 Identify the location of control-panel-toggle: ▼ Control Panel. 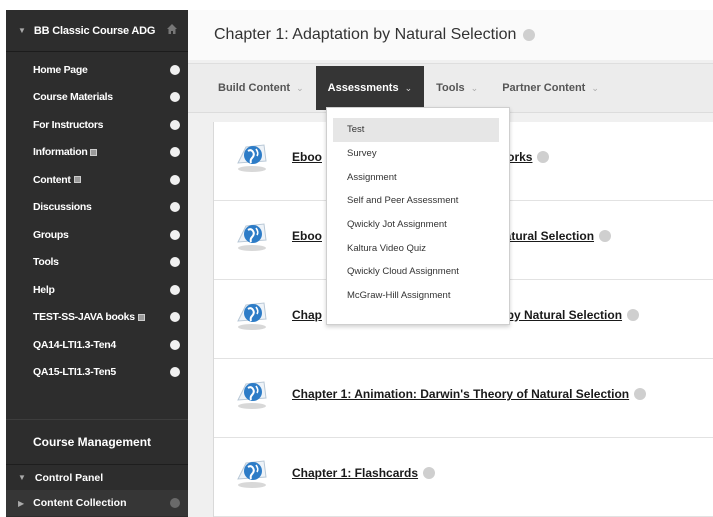
(97, 477).